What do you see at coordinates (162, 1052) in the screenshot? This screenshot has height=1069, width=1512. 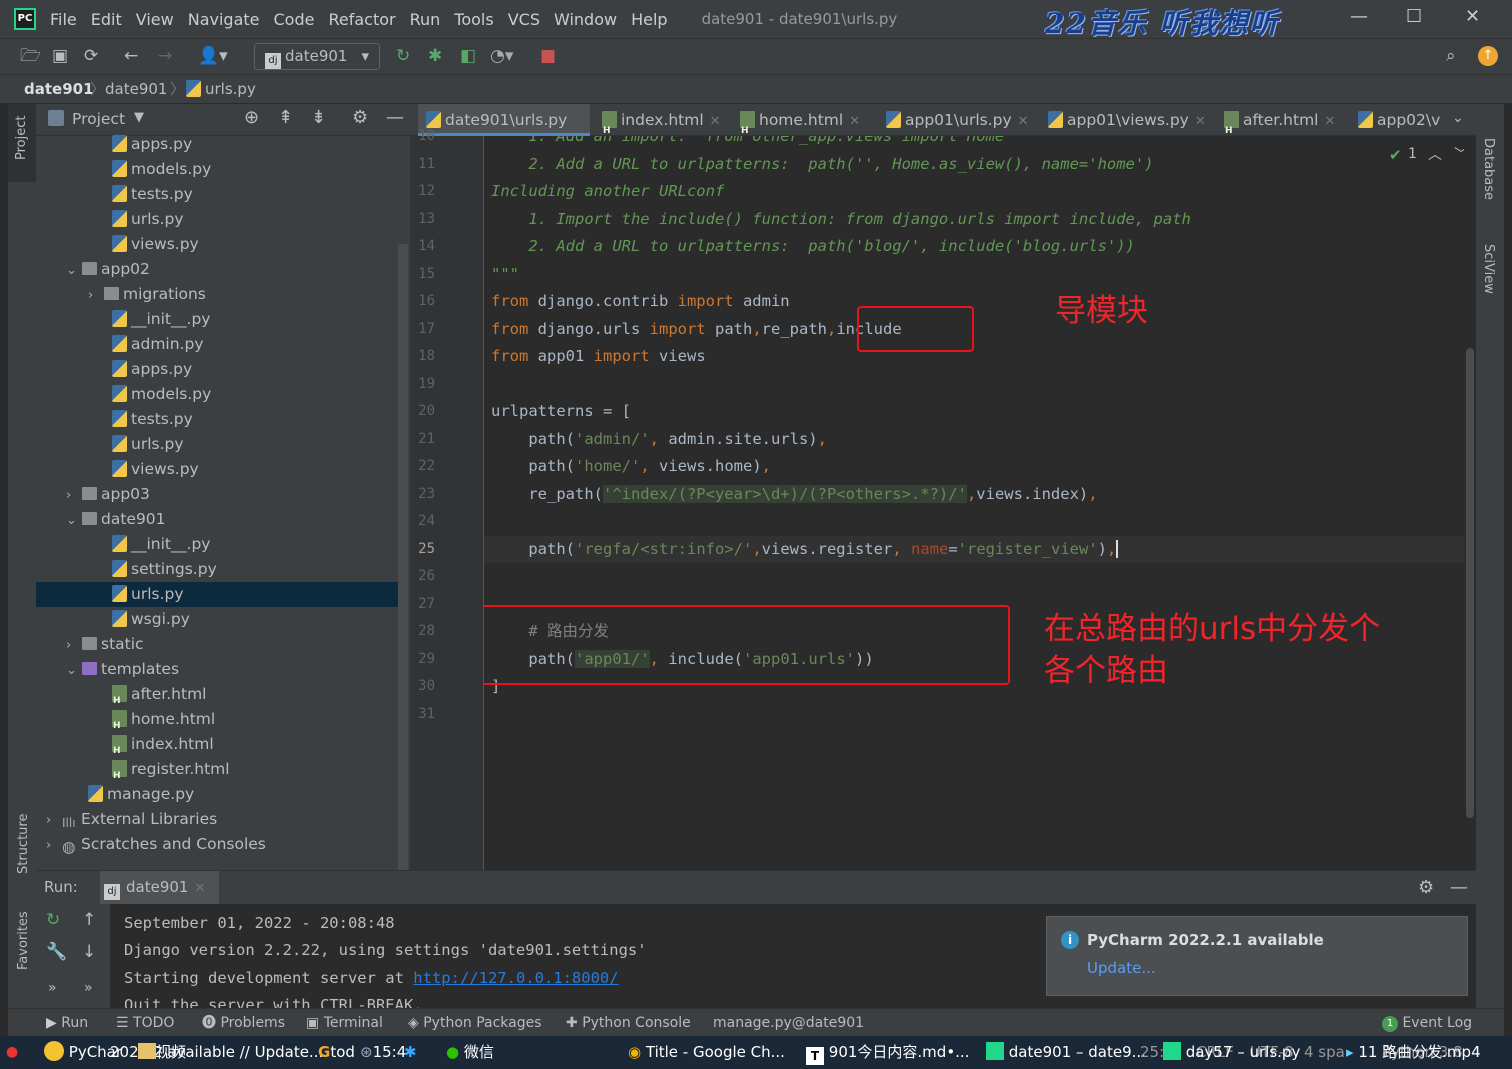 I see `taskbar-video: 视频` at bounding box center [162, 1052].